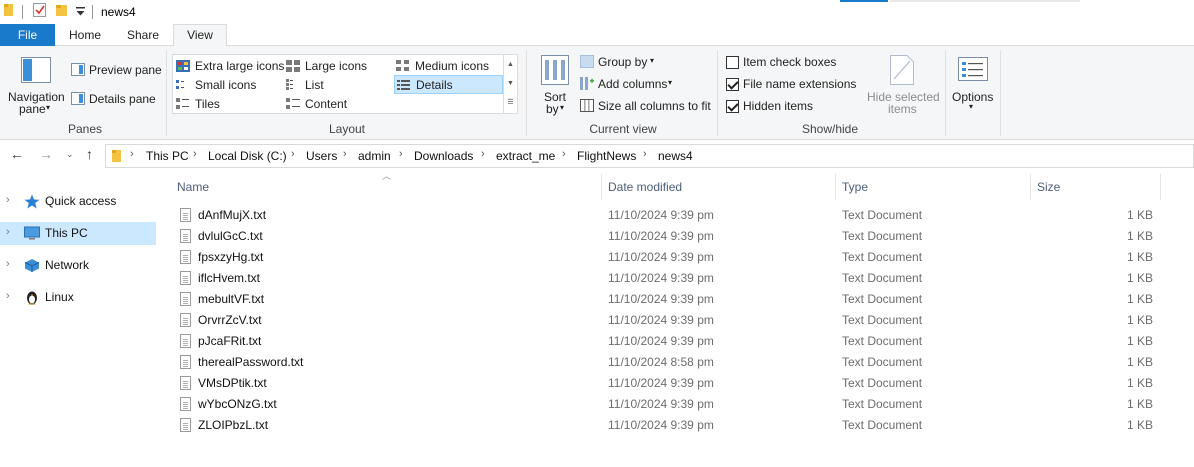 This screenshot has height=467, width=1194. Describe the element at coordinates (230, 66) in the screenshot. I see `layout-extra-large-icons: Extra large icons` at that location.